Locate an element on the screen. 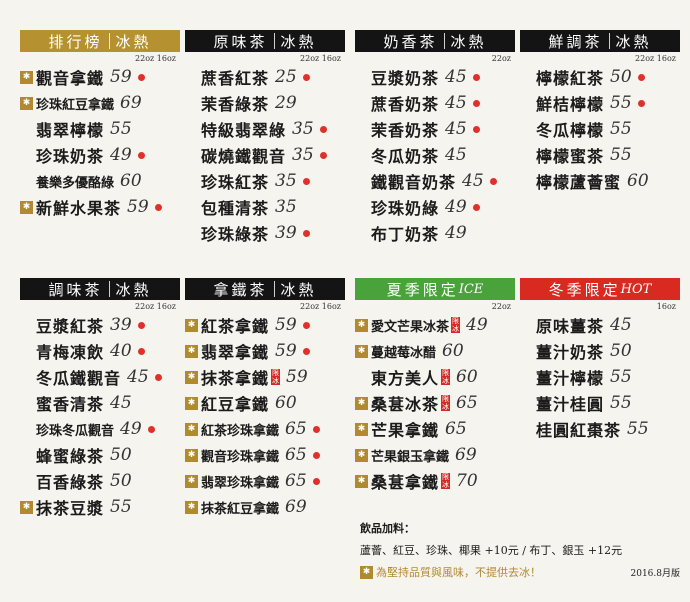 This screenshot has height=602, width=690. item-name: 桑葚冰茶 is located at coordinates (405, 404).